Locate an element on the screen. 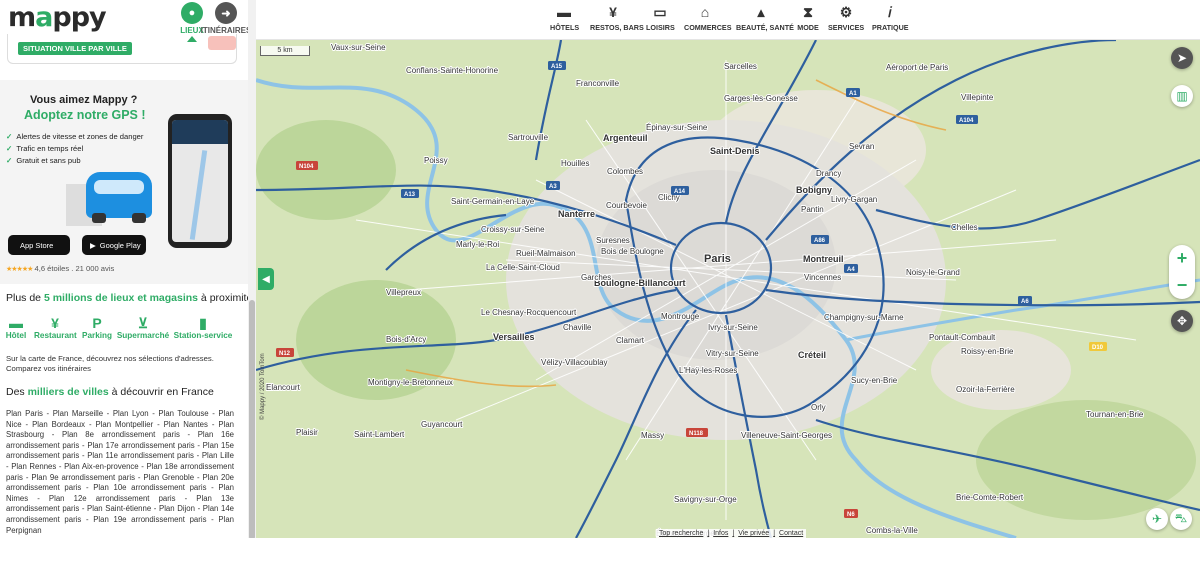 The image size is (1200, 565). phone-illustration is located at coordinates (200, 181).